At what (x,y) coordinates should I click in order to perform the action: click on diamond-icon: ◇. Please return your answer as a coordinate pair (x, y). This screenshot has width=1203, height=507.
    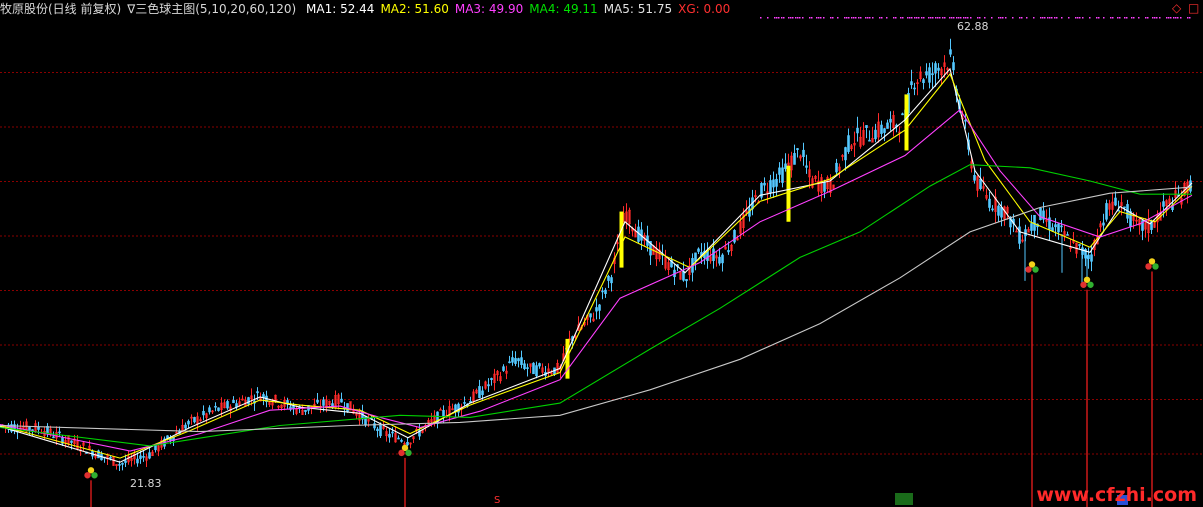
    Looking at the image, I should click on (1176, 8).